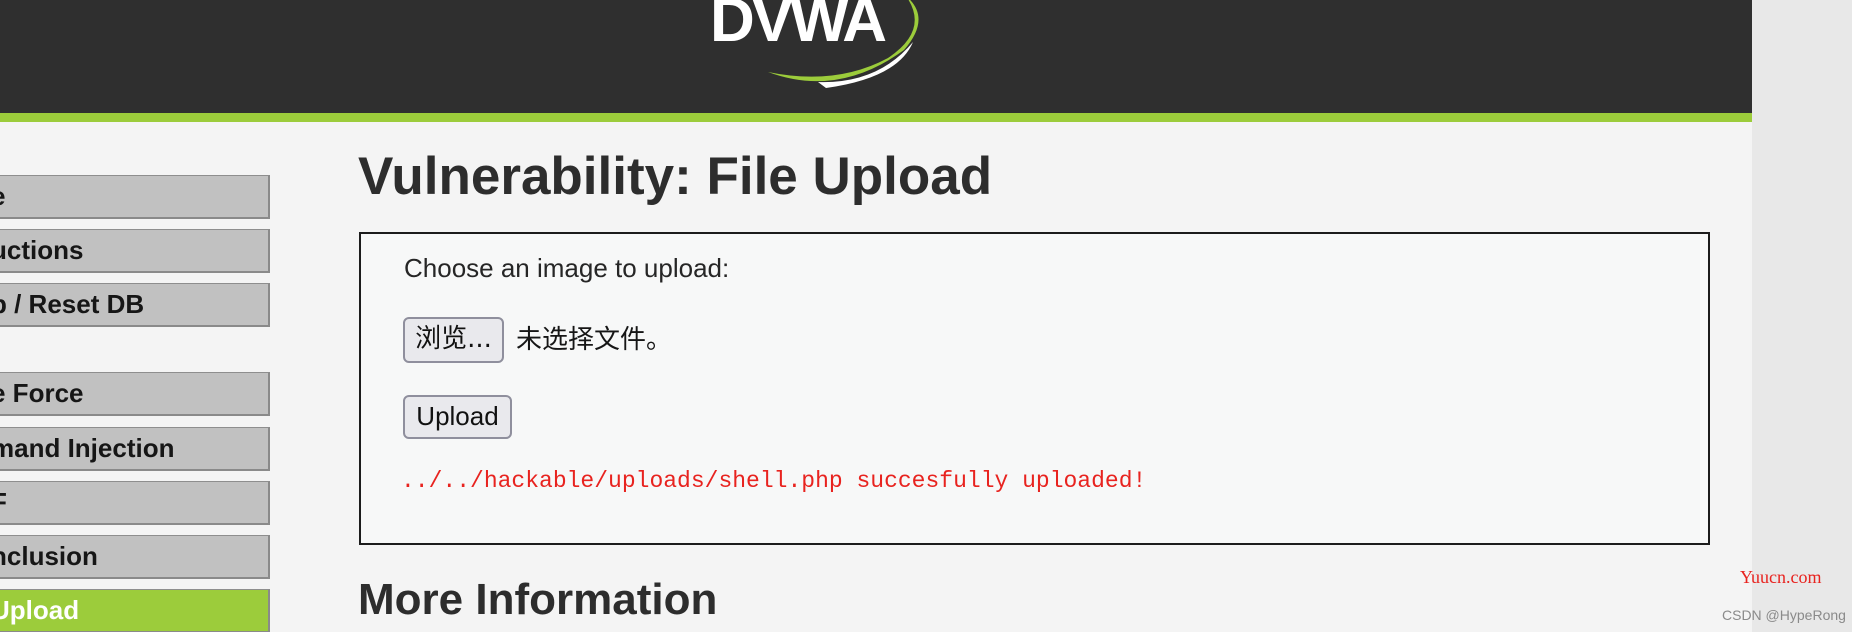 This screenshot has height=632, width=1852. I want to click on sidebar-item-label: F, so click(3, 502).